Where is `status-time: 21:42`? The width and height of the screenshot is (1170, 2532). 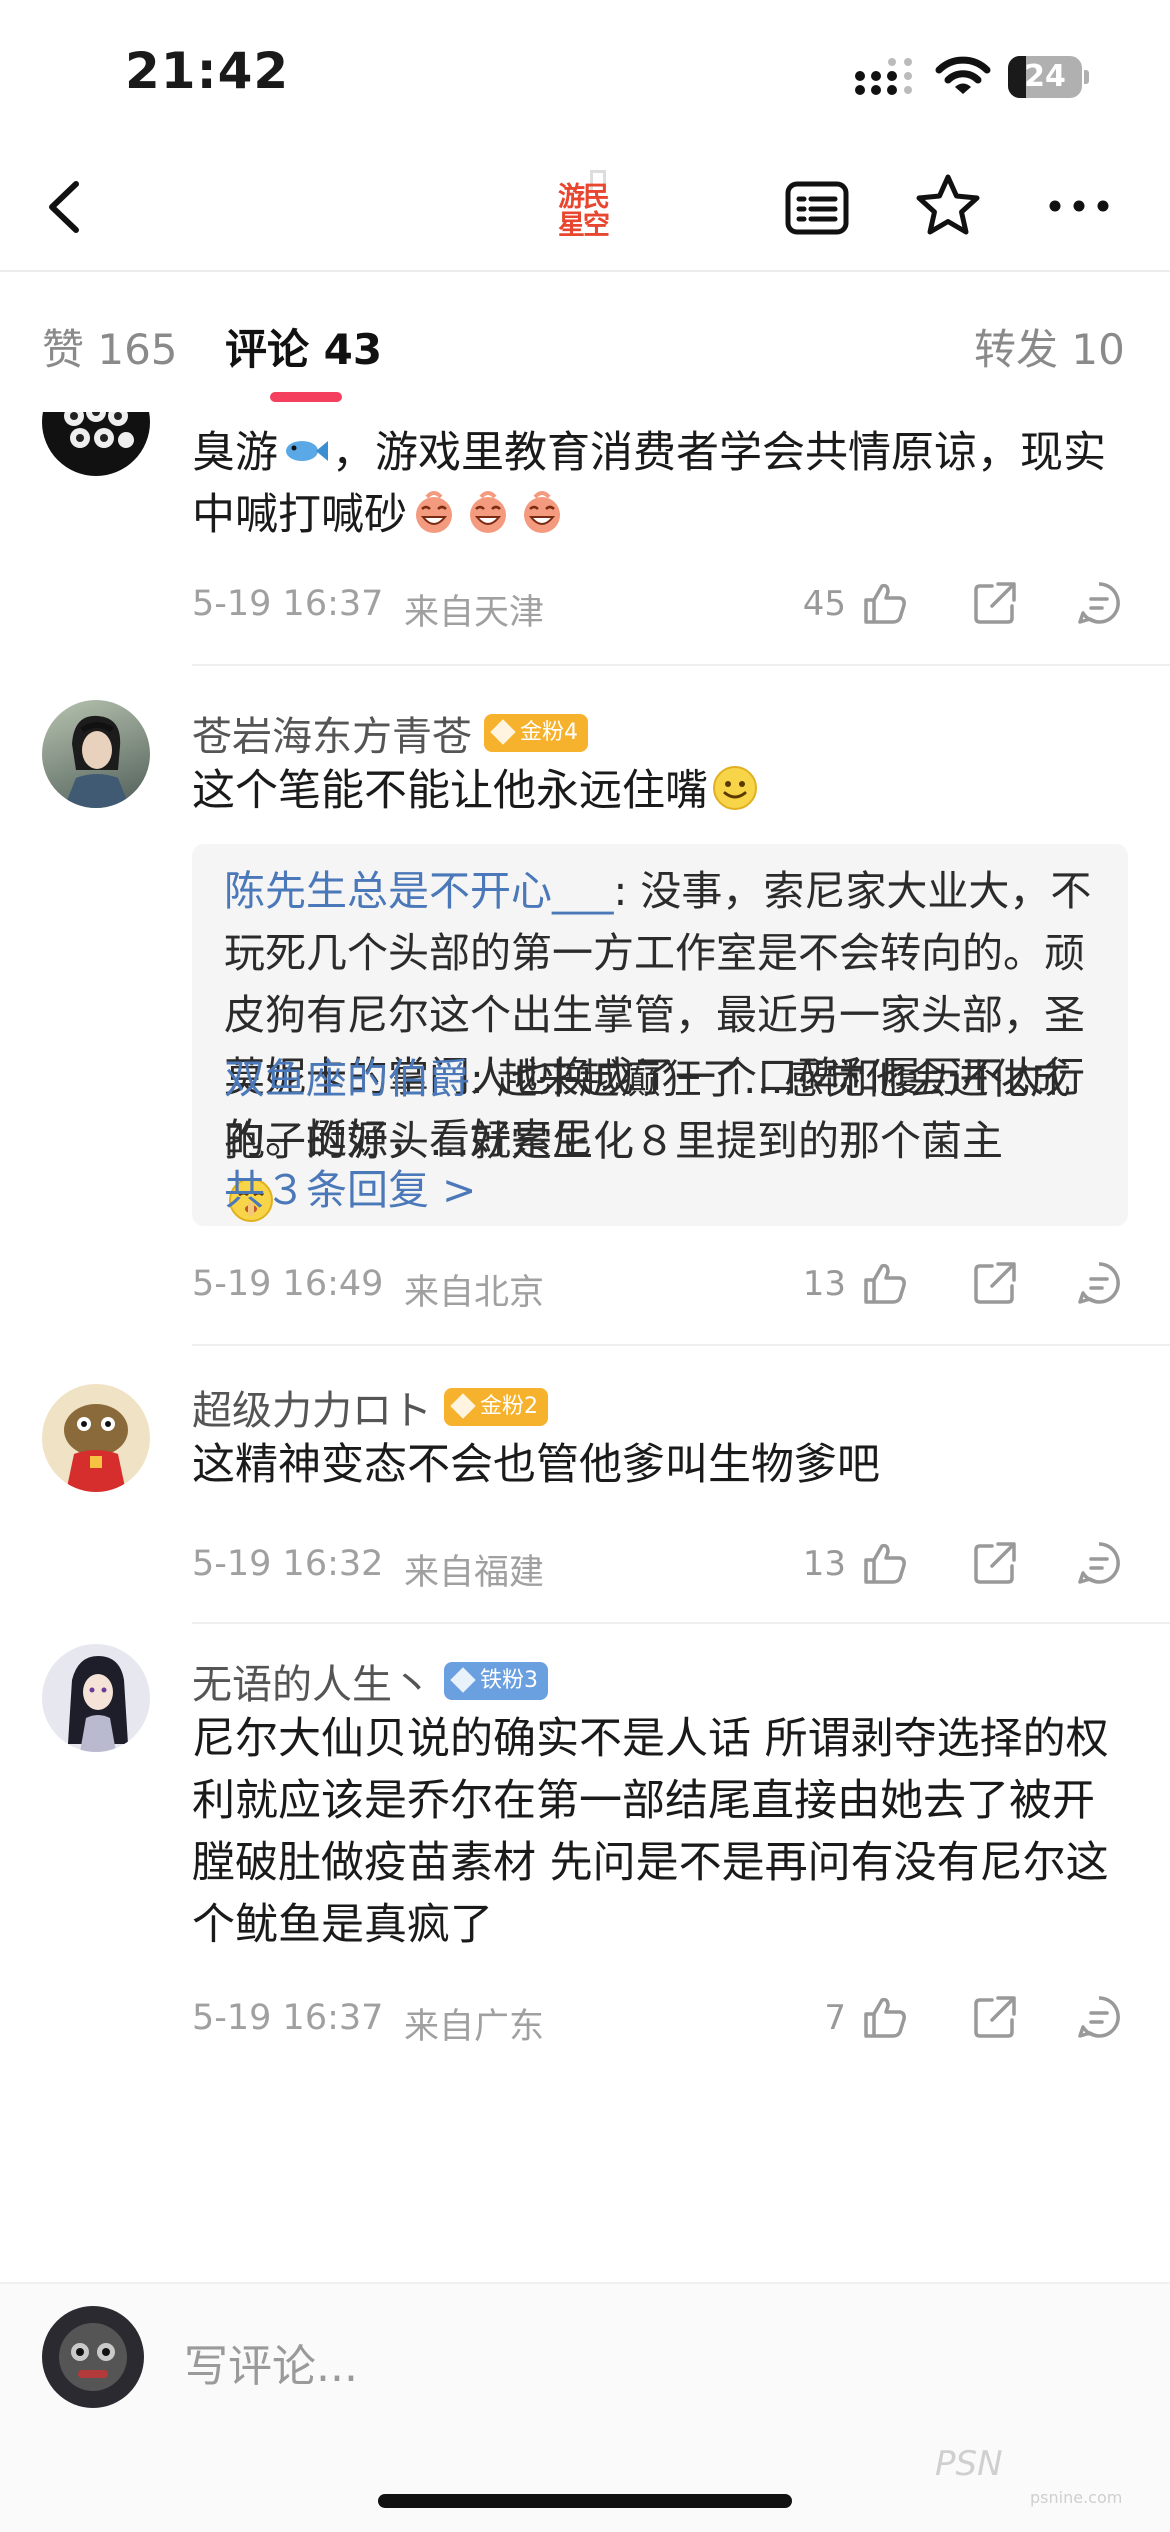 status-time: 21:42 is located at coordinates (207, 71).